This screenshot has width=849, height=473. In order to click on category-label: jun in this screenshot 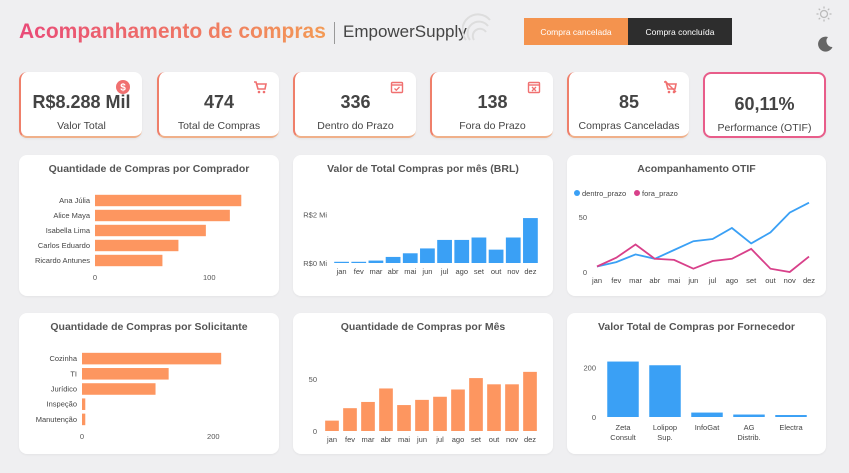, I will do `click(426, 271)`.